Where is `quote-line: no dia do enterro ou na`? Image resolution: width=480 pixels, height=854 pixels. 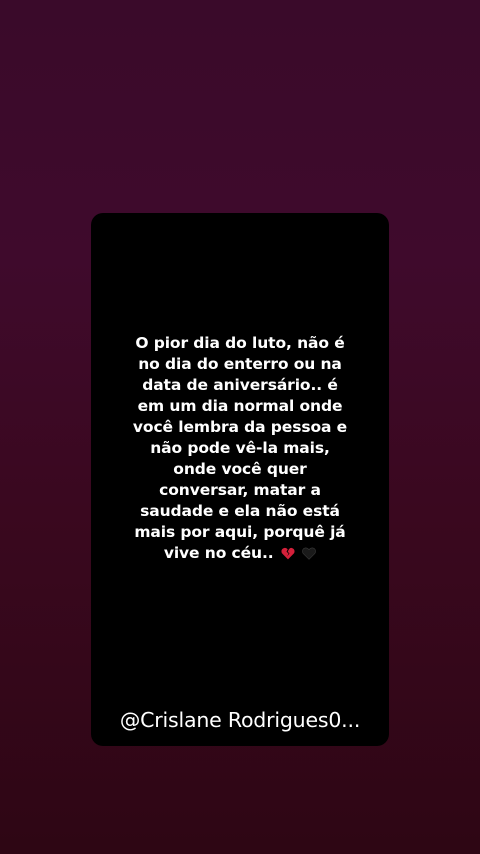
quote-line: no dia do enterro ou na is located at coordinates (240, 364).